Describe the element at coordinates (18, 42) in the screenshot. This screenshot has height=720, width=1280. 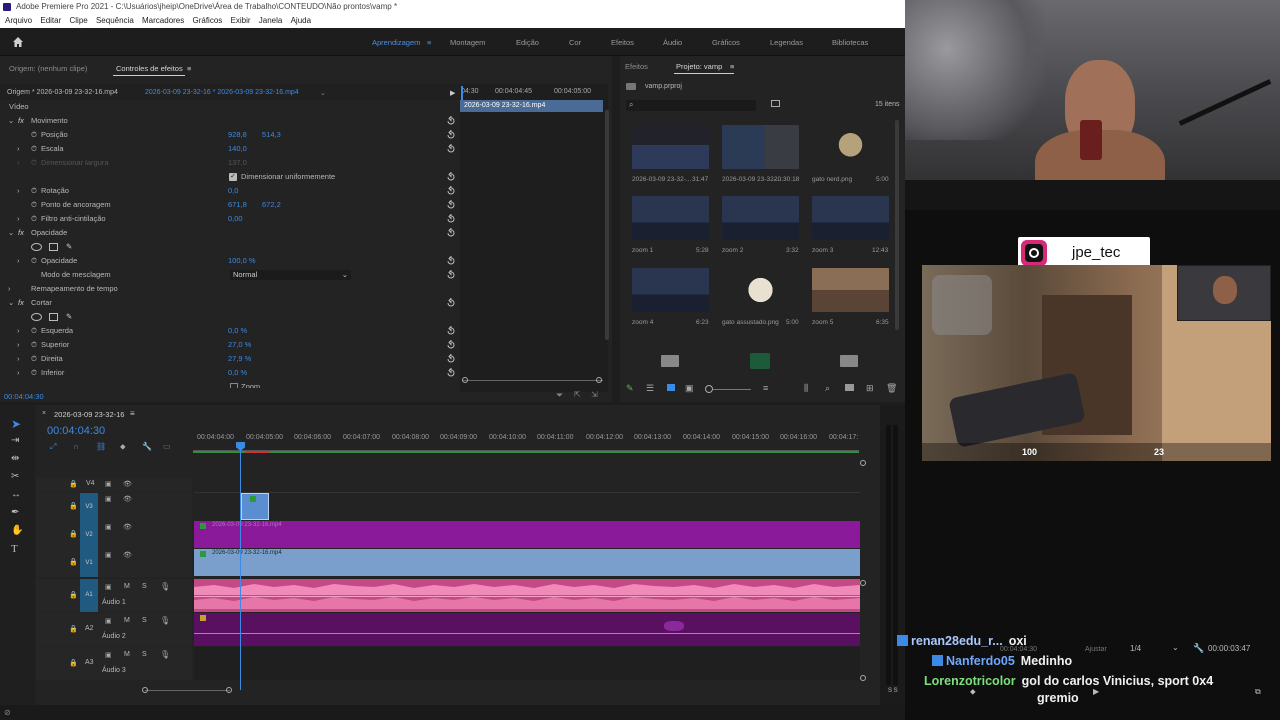
I see `home-icon` at that location.